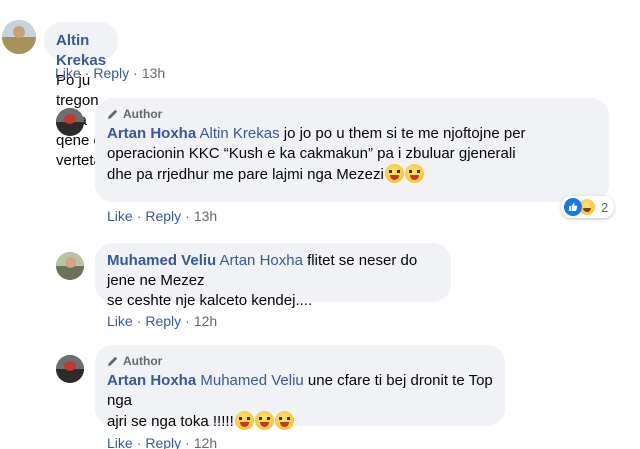 This screenshot has height=449, width=640. What do you see at coordinates (161, 260) in the screenshot?
I see `commenter-name: Muhamed Veliu` at bounding box center [161, 260].